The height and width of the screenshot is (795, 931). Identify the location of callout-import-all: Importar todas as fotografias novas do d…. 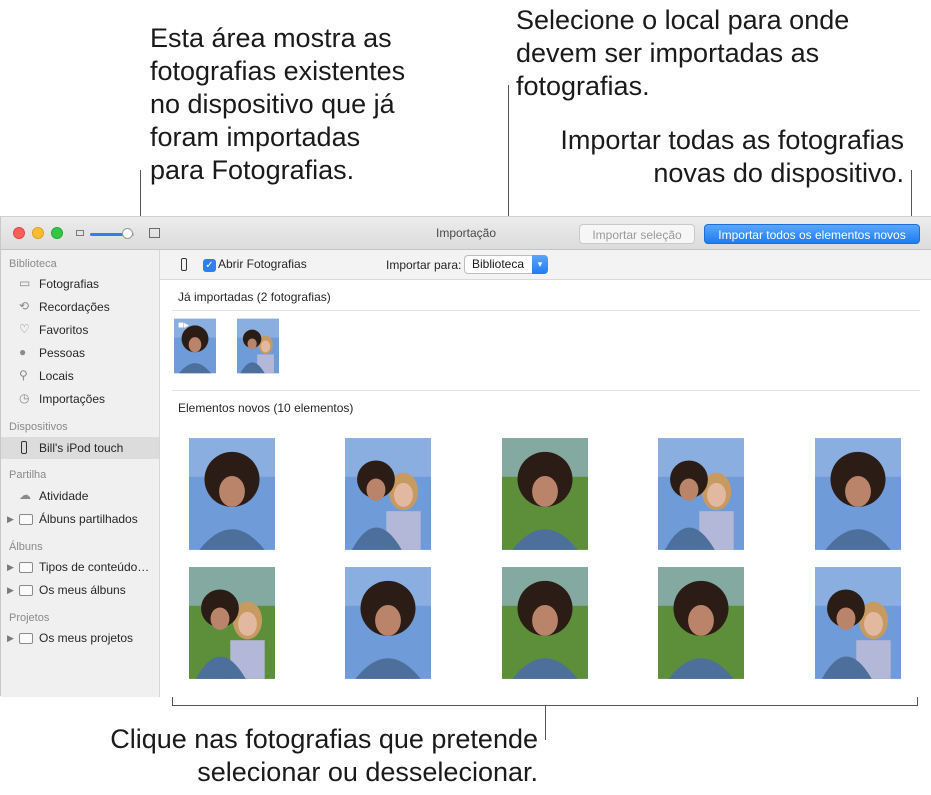
(732, 156).